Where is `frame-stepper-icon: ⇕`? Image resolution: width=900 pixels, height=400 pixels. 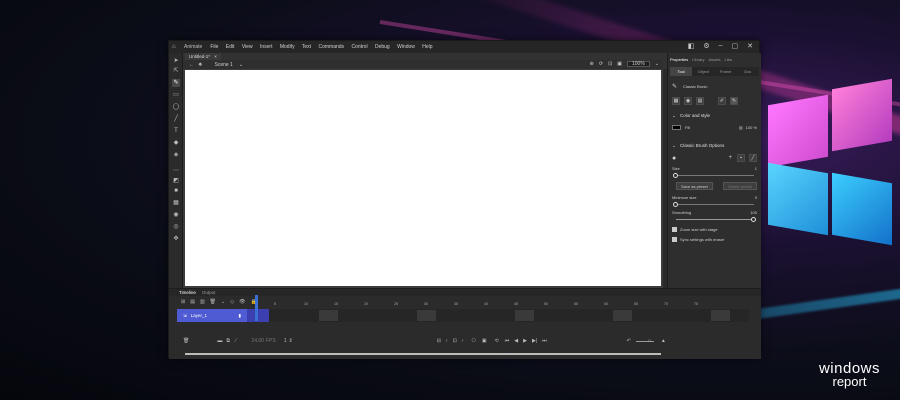 frame-stepper-icon: ⇕ is located at coordinates (290, 341).